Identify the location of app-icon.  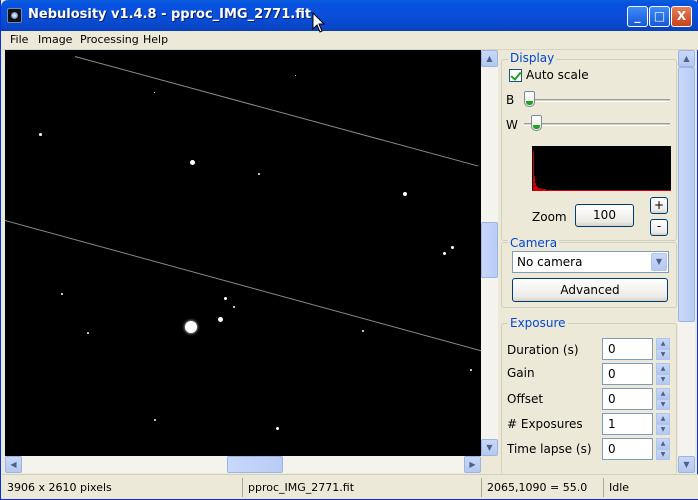
(14, 15).